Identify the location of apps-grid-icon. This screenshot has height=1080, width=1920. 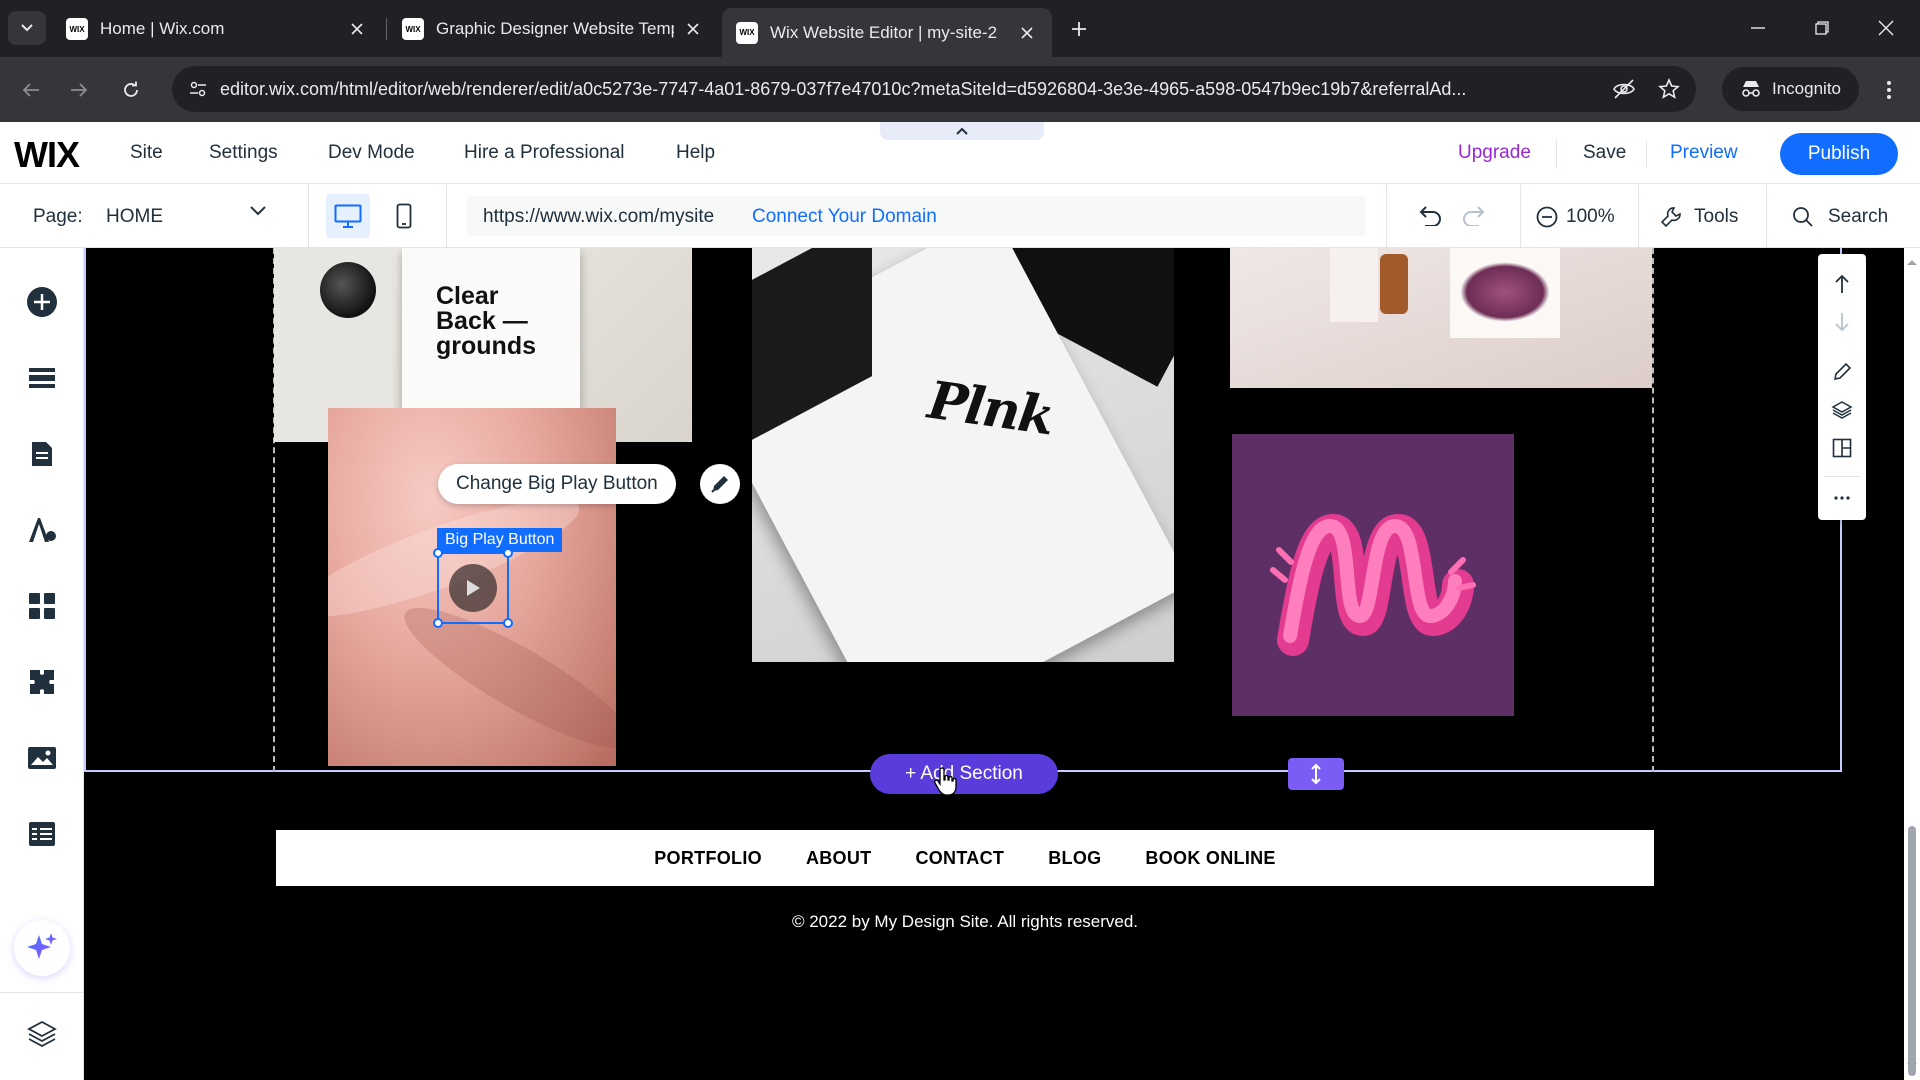
(42, 606).